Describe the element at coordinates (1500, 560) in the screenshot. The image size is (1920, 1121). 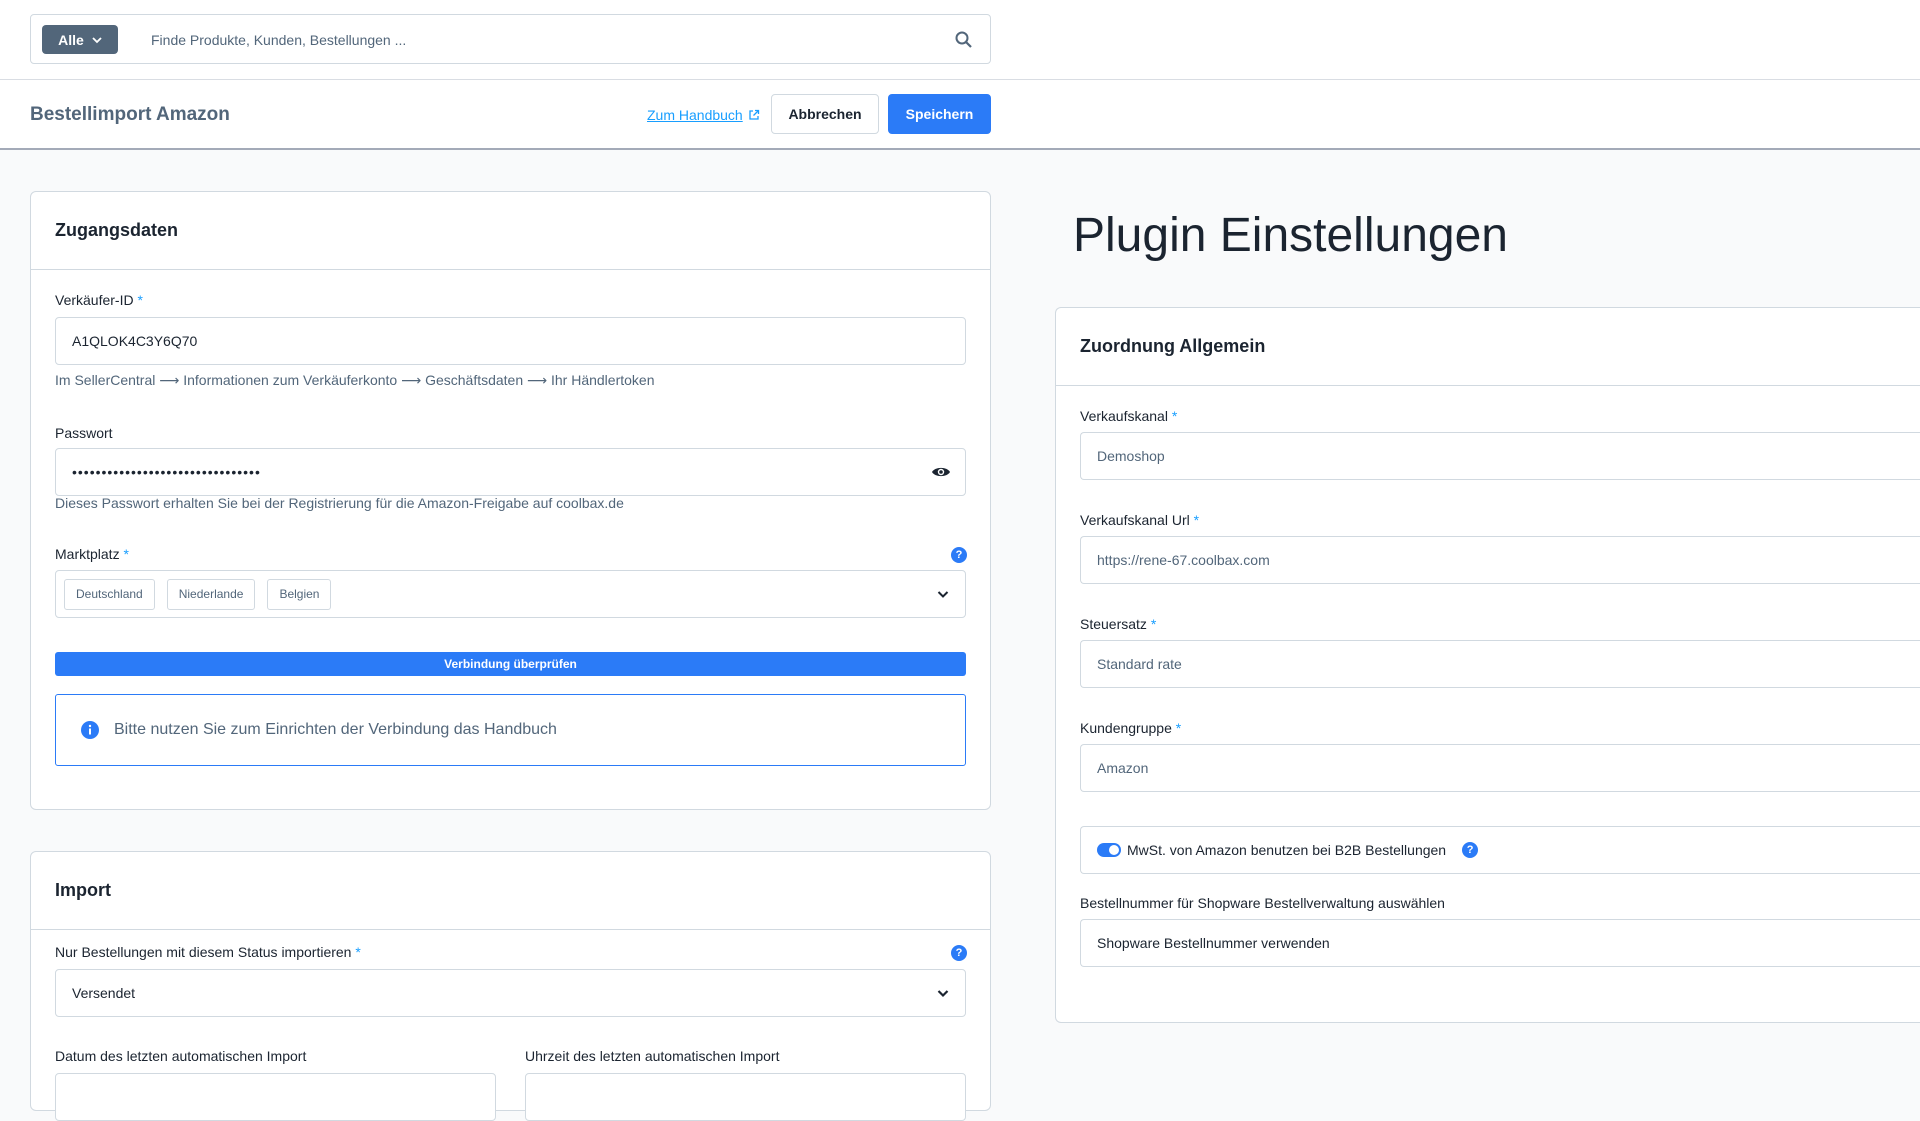
I see `channel-url-input: https://rene-67.coolbax.com` at that location.